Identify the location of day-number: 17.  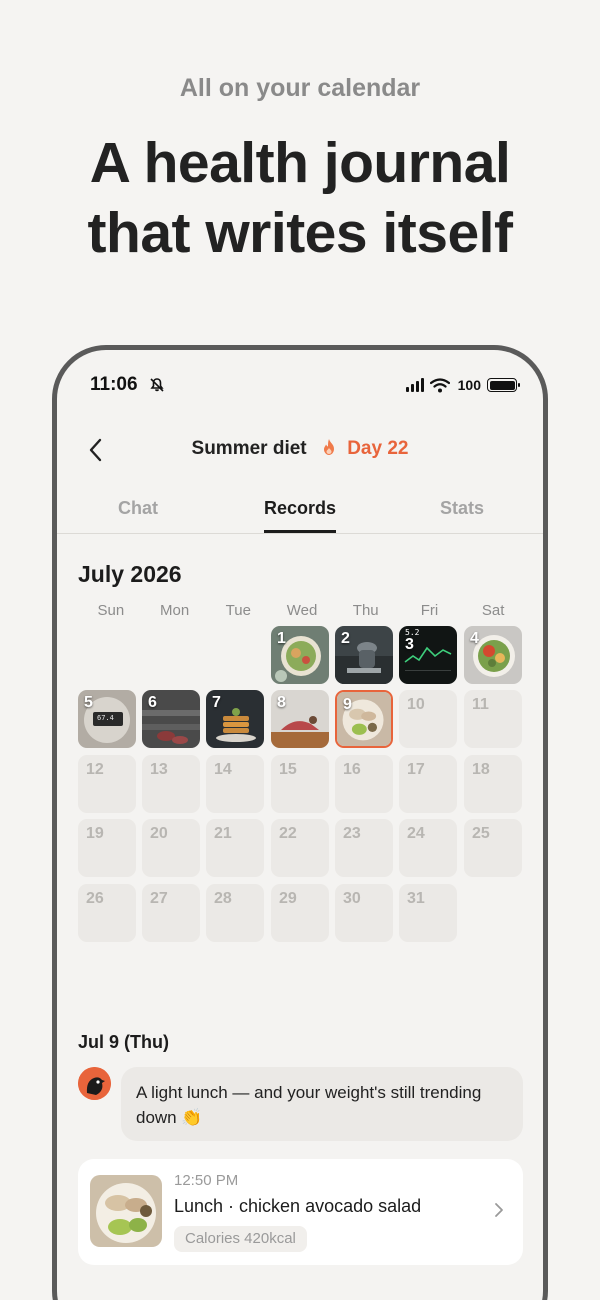
(416, 769).